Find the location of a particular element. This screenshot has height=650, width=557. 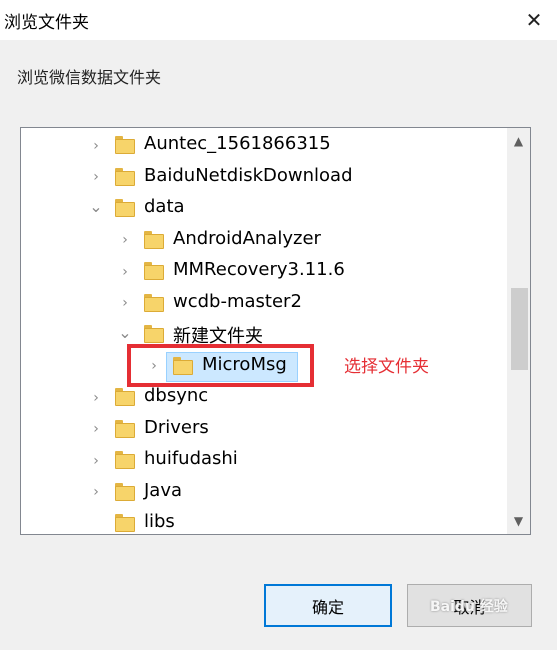

tree-item-label: dbsync is located at coordinates (176, 395).